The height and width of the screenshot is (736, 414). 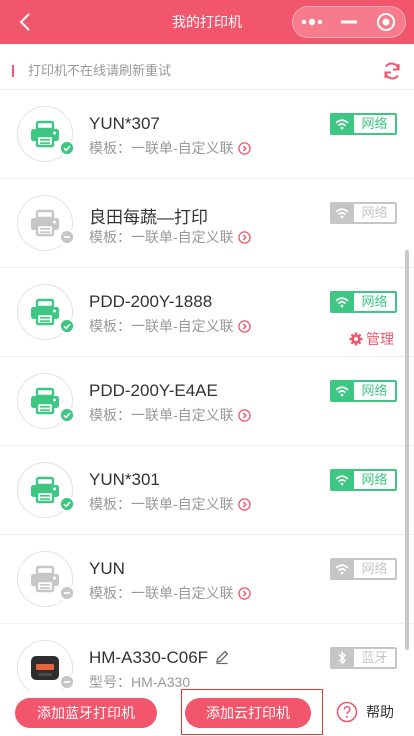 I want to click on refresh-icon, so click(x=392, y=71).